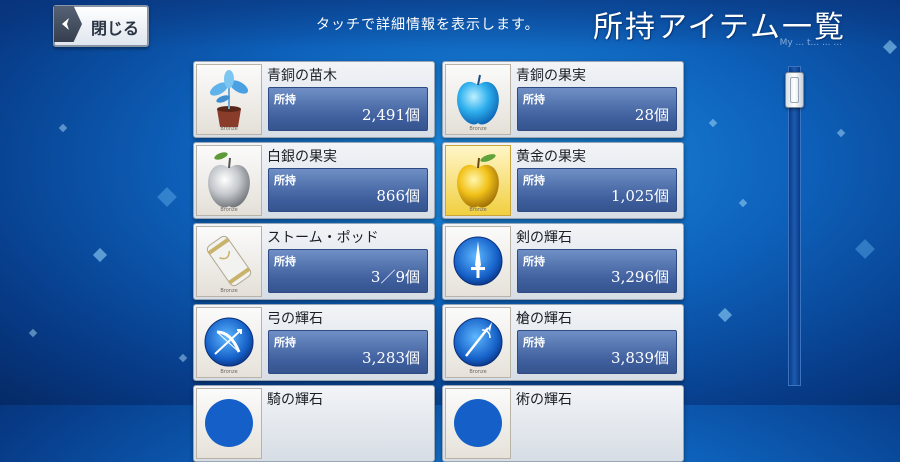  Describe the element at coordinates (115, 28) in the screenshot. I see `close-button-label: 閉じる` at that location.